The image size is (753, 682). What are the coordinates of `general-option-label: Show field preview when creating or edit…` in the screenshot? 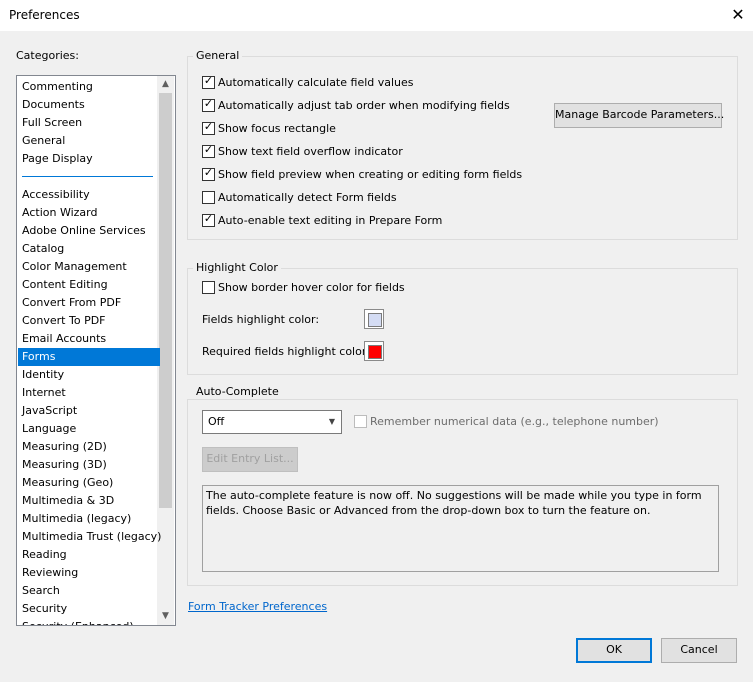 It's located at (370, 174).